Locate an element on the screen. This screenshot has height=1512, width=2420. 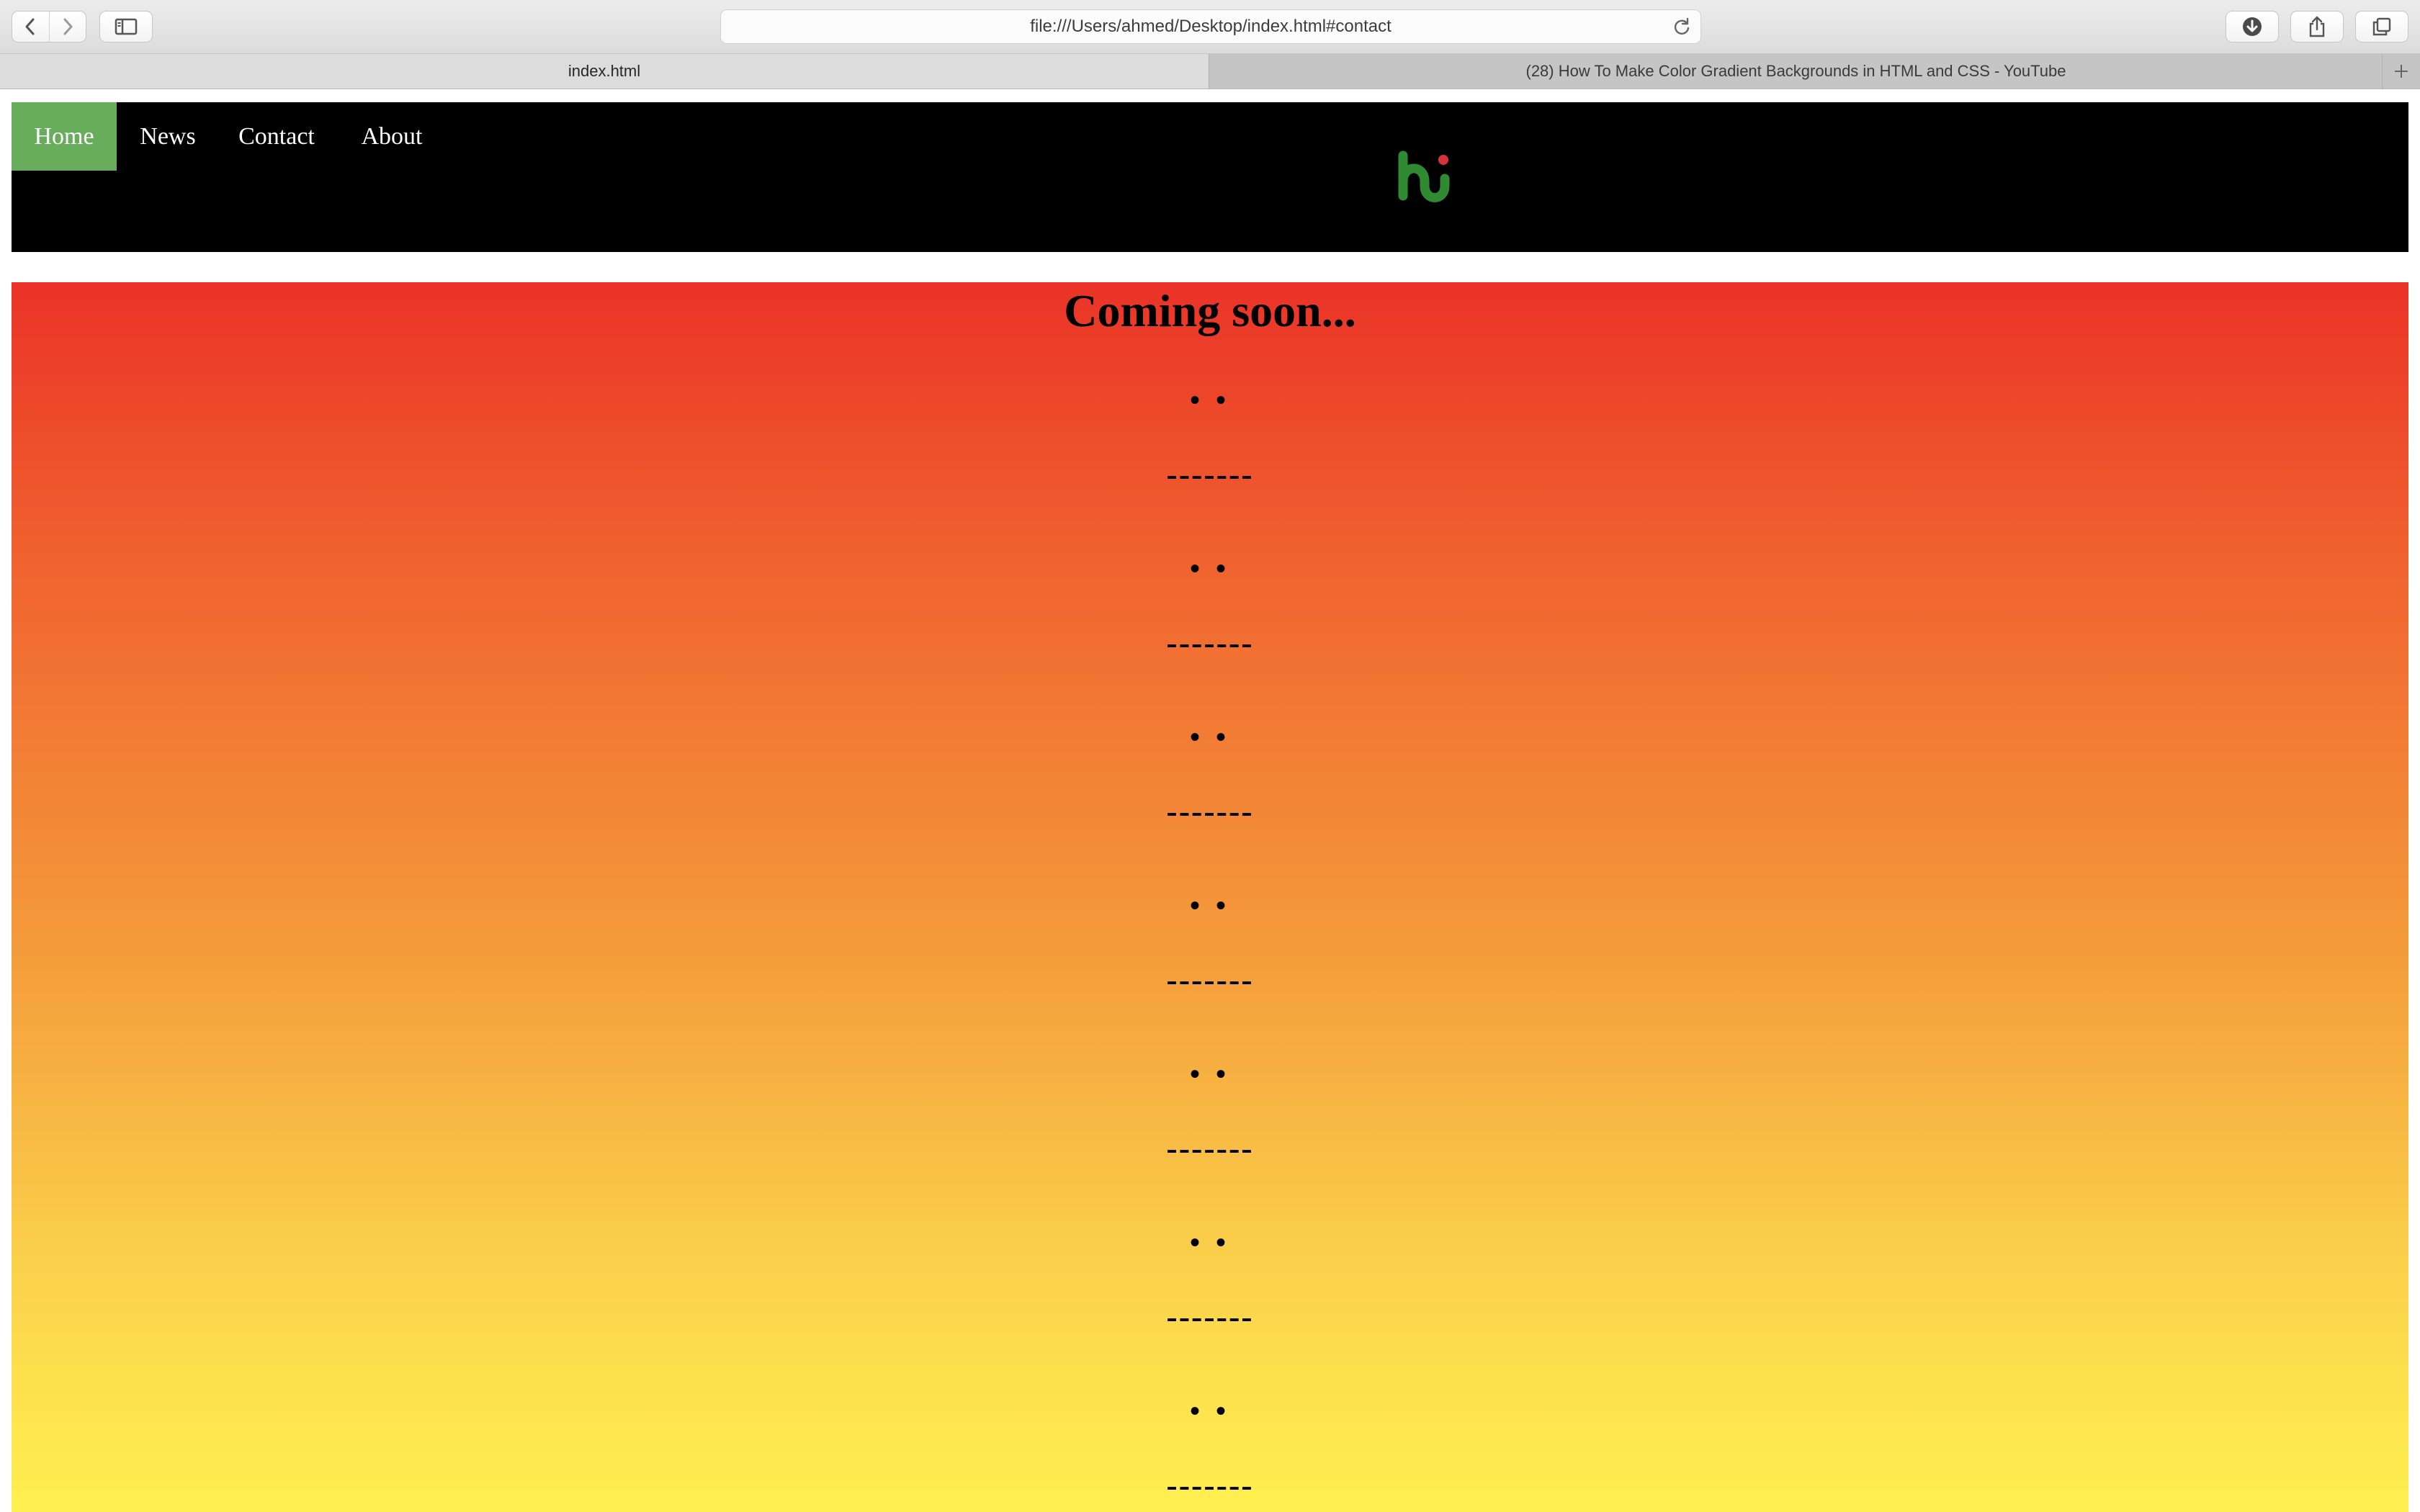
navigation-buttons is located at coordinates (49, 26).